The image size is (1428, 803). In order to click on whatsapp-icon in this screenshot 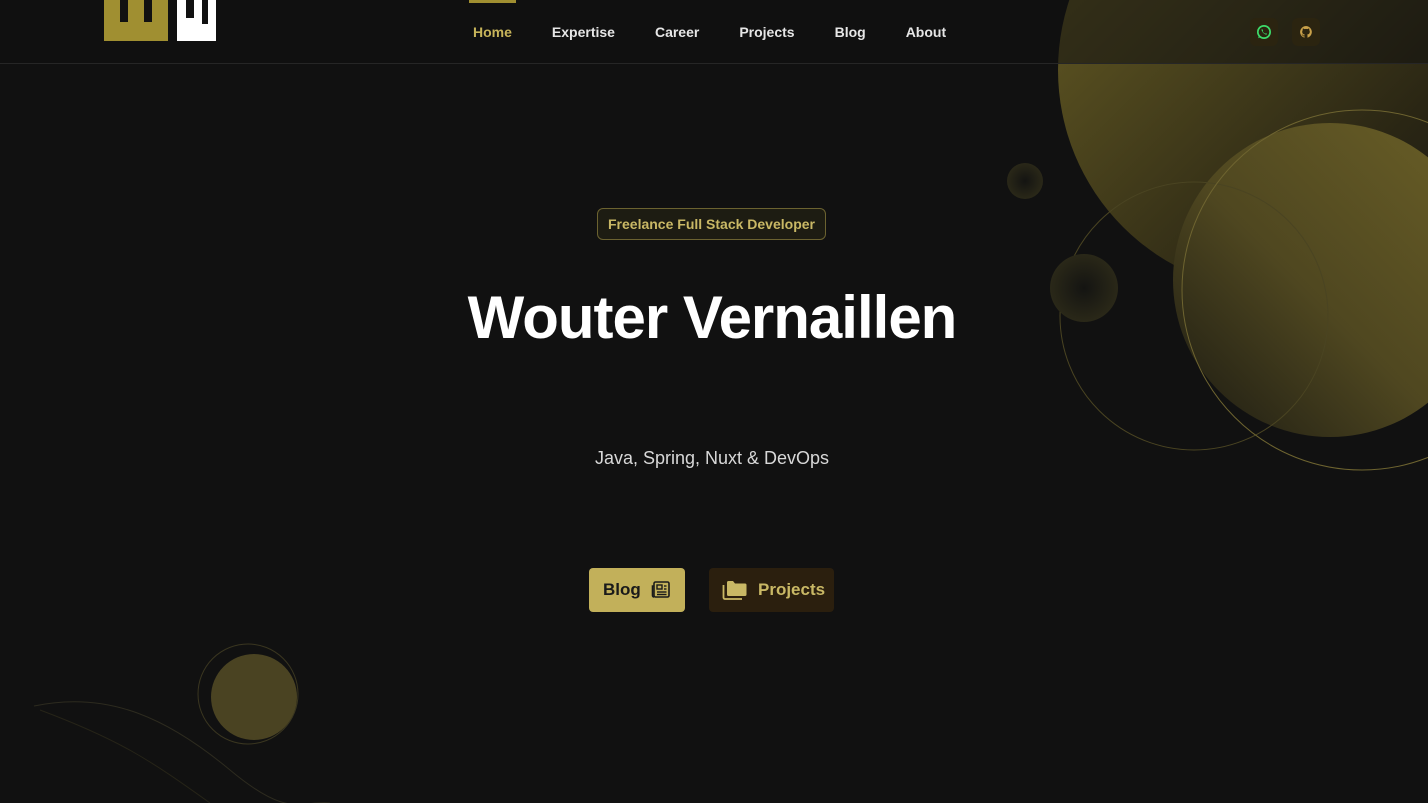, I will do `click(1264, 32)`.